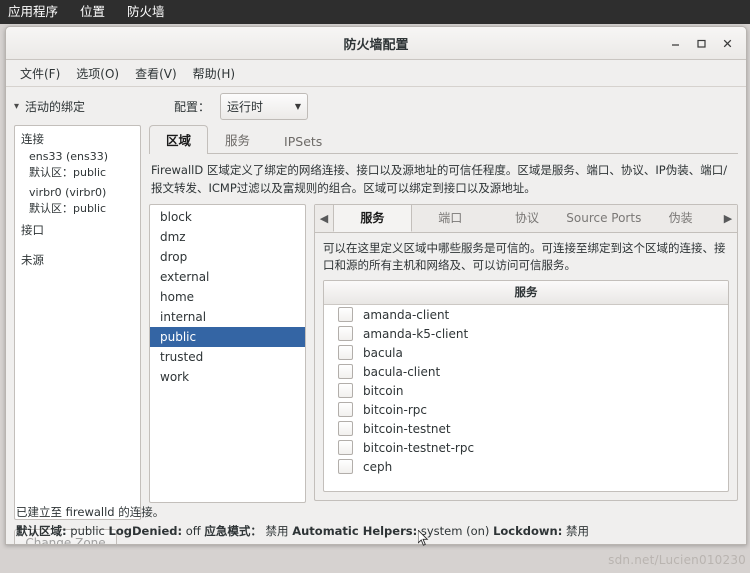 This screenshot has height=573, width=750. What do you see at coordinates (701, 43) in the screenshot?
I see `maximize-icon` at bounding box center [701, 43].